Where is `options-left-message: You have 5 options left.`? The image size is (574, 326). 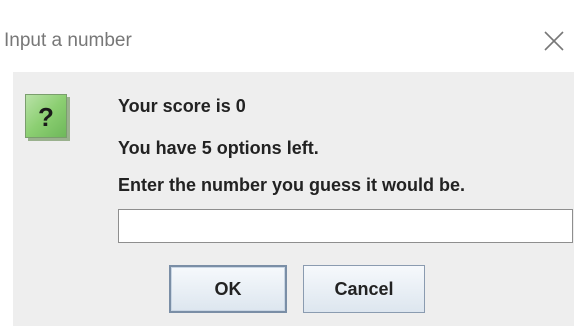 options-left-message: You have 5 options left. is located at coordinates (218, 148).